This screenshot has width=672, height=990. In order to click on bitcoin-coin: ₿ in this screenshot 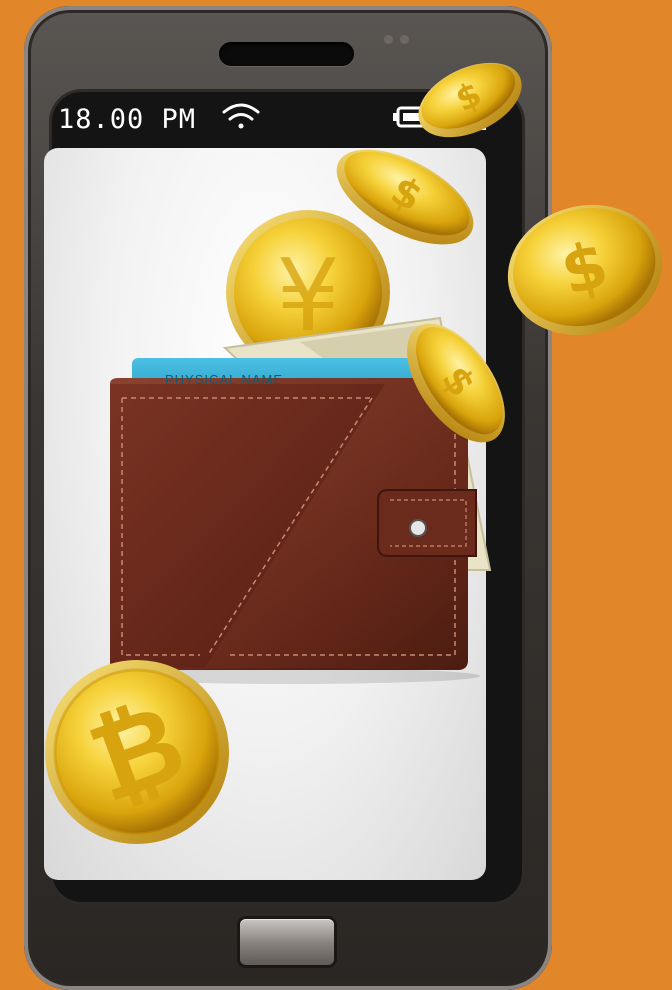, I will do `click(137, 752)`.